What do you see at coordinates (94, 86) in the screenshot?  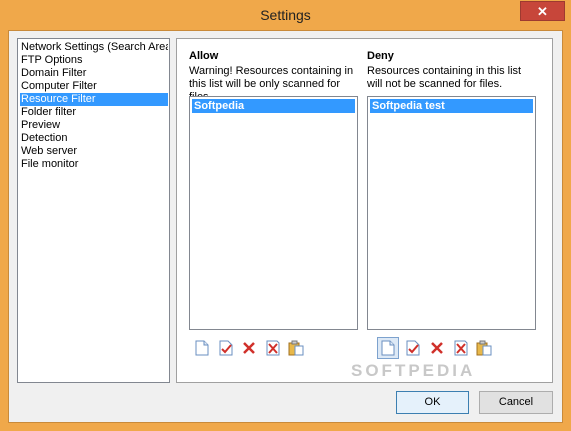 I see `nav-item-computer-filter: Computer Filter` at bounding box center [94, 86].